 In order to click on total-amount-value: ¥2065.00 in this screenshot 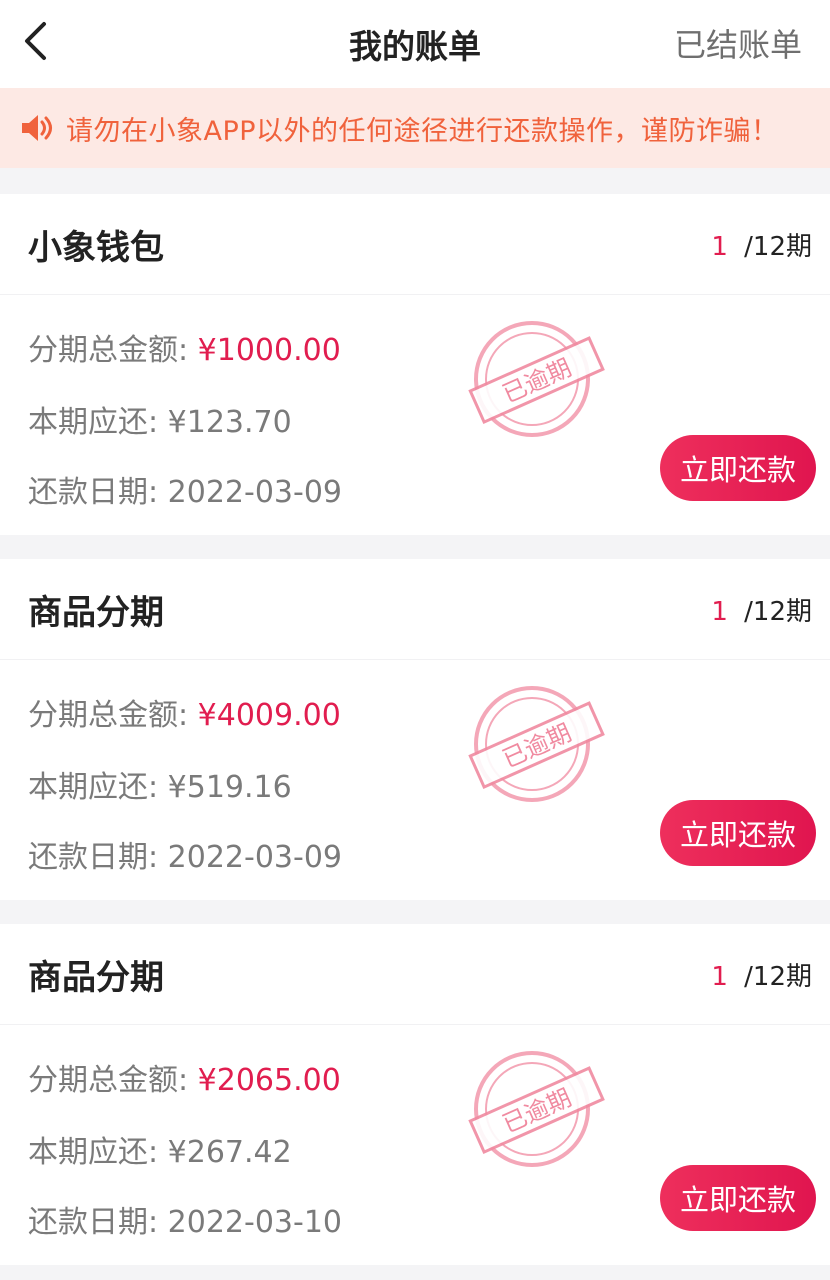, I will do `click(269, 1080)`.